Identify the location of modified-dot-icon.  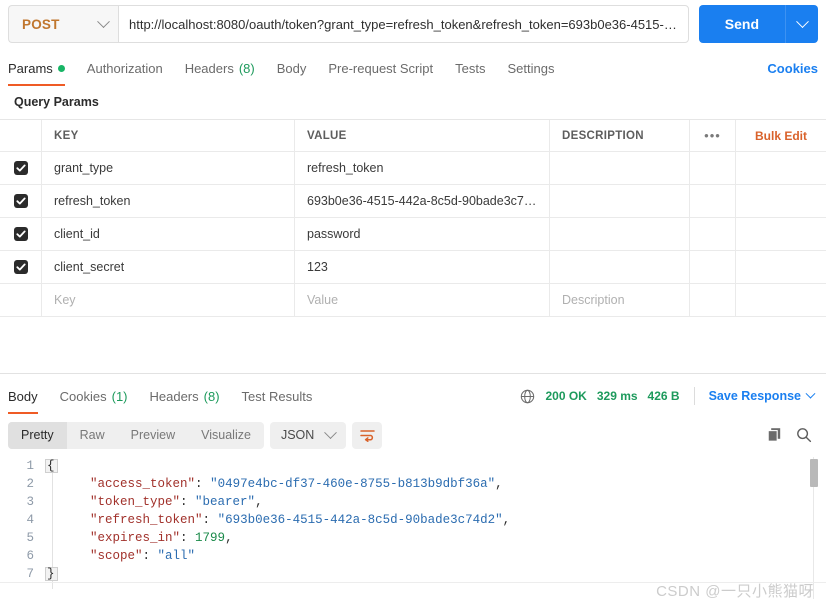
(61, 68).